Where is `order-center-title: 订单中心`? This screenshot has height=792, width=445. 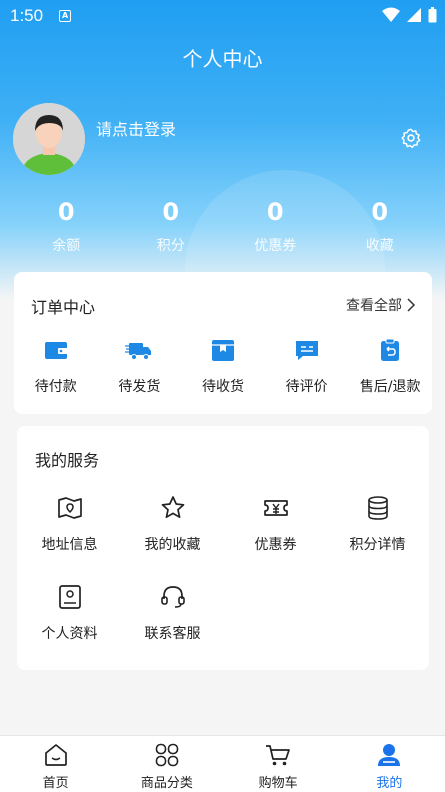
order-center-title: 订单中心 is located at coordinates (63, 307).